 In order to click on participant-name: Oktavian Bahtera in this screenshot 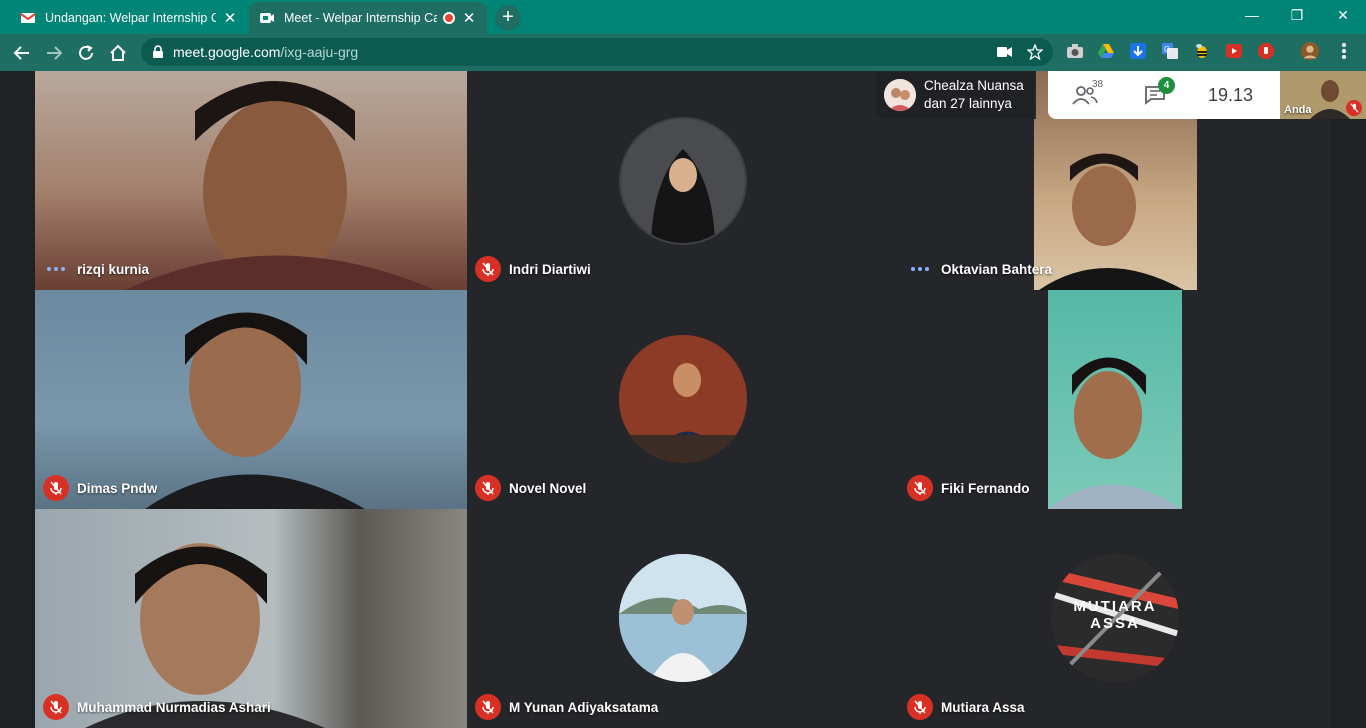, I will do `click(997, 269)`.